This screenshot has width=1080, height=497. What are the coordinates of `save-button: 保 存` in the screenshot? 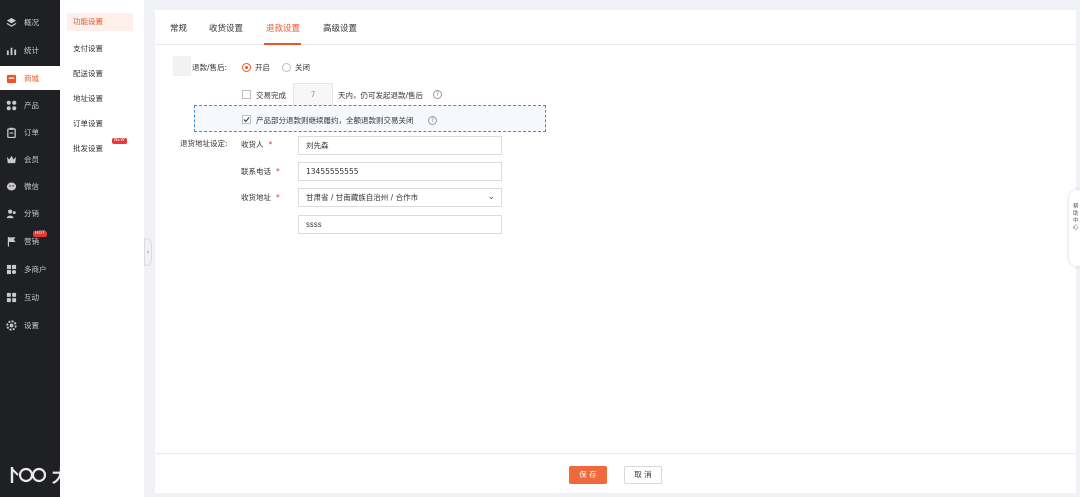 It's located at (588, 475).